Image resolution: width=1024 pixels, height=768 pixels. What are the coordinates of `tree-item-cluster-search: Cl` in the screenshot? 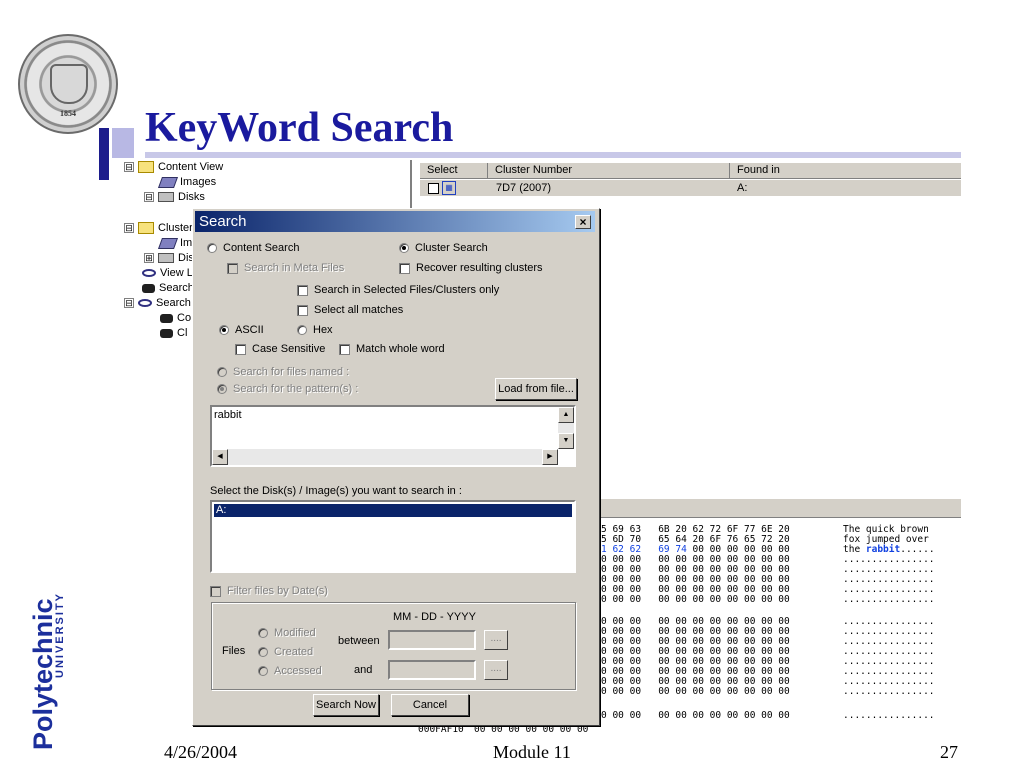 It's located at (173, 333).